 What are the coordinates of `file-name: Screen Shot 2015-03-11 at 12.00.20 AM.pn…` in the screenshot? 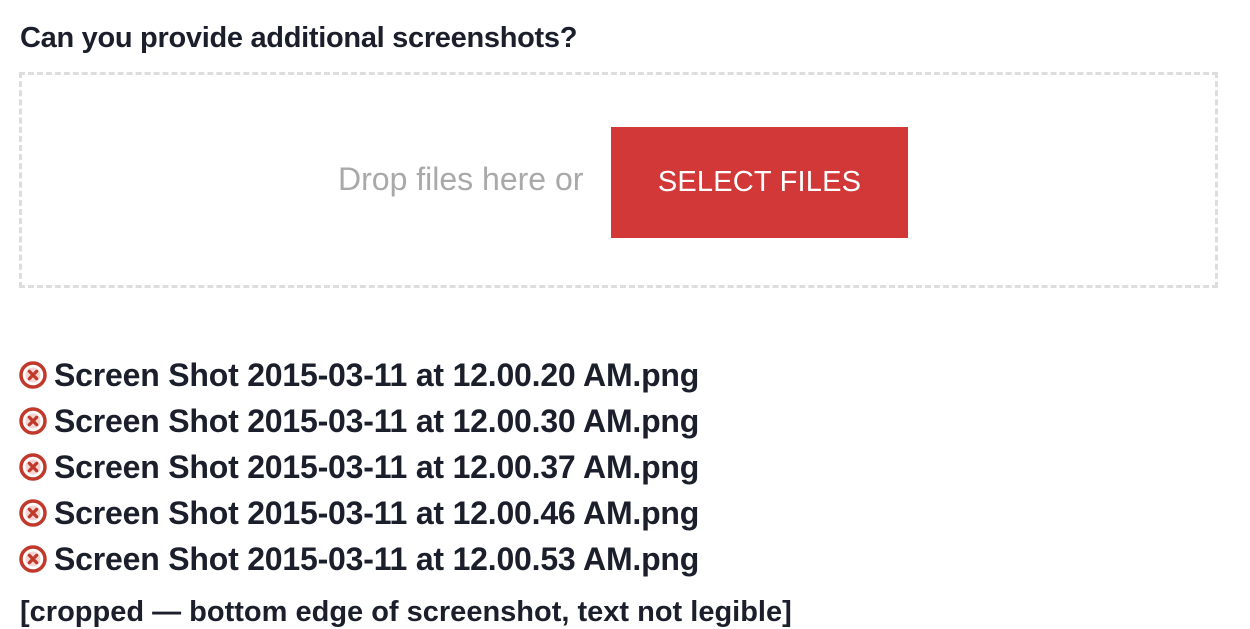 It's located at (377, 374).